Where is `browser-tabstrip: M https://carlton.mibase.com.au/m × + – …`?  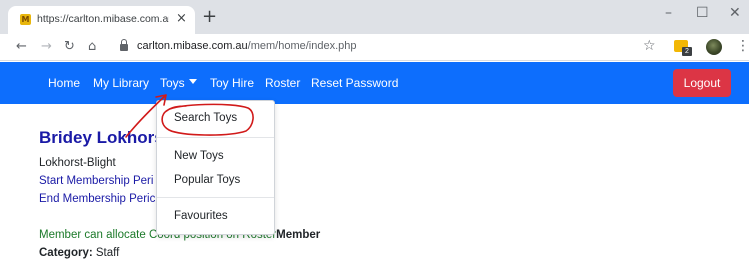
browser-tabstrip: M https://carlton.mibase.com.au/m × + – … is located at coordinates (374, 17).